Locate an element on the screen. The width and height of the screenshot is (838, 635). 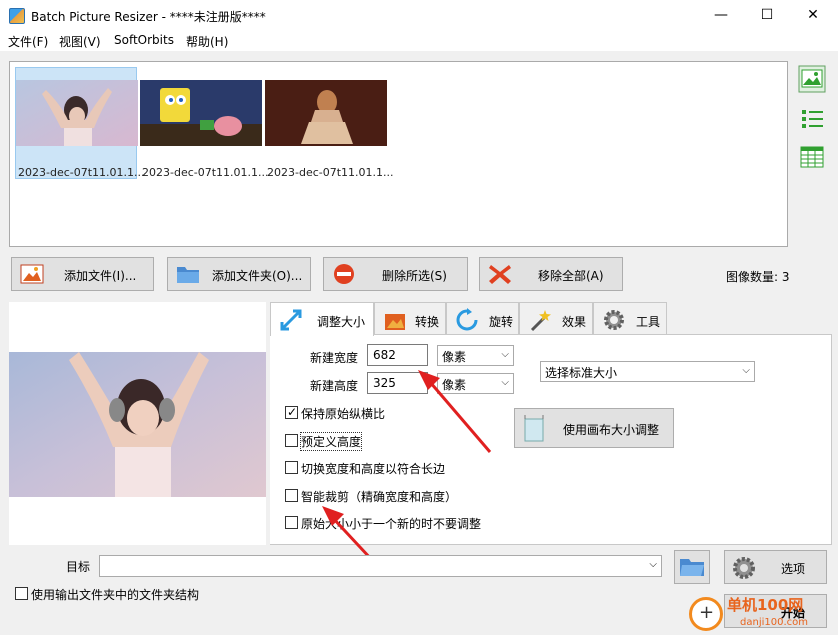
watermark-url: danji100.com is located at coordinates (774, 622).